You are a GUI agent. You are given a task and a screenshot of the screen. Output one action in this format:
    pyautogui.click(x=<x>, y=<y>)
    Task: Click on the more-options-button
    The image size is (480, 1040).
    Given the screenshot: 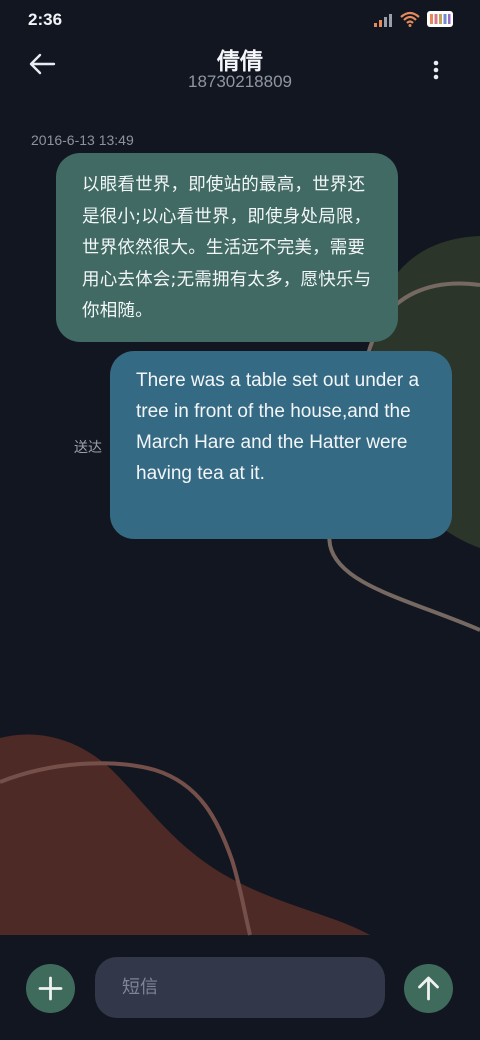 What is the action you would take?
    pyautogui.click(x=436, y=71)
    